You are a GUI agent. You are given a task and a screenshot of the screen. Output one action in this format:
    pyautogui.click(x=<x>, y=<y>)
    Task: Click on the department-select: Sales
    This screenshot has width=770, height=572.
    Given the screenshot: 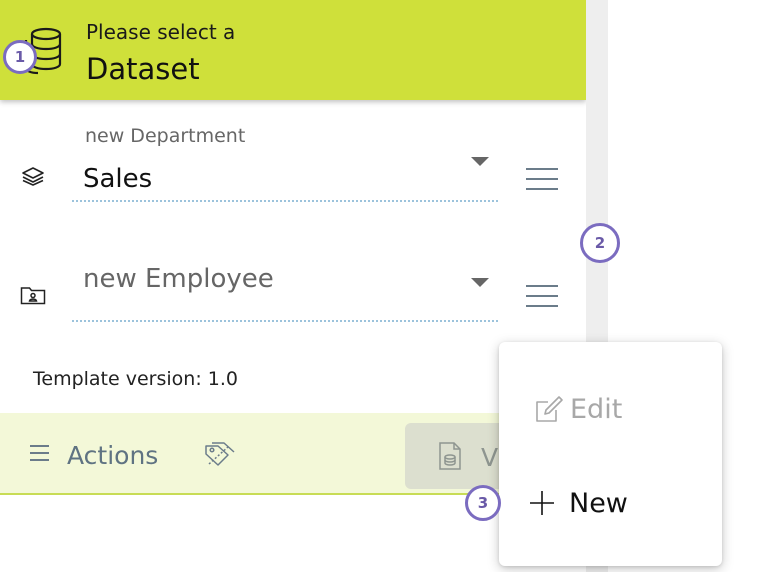 What is the action you would take?
    pyautogui.click(x=117, y=179)
    